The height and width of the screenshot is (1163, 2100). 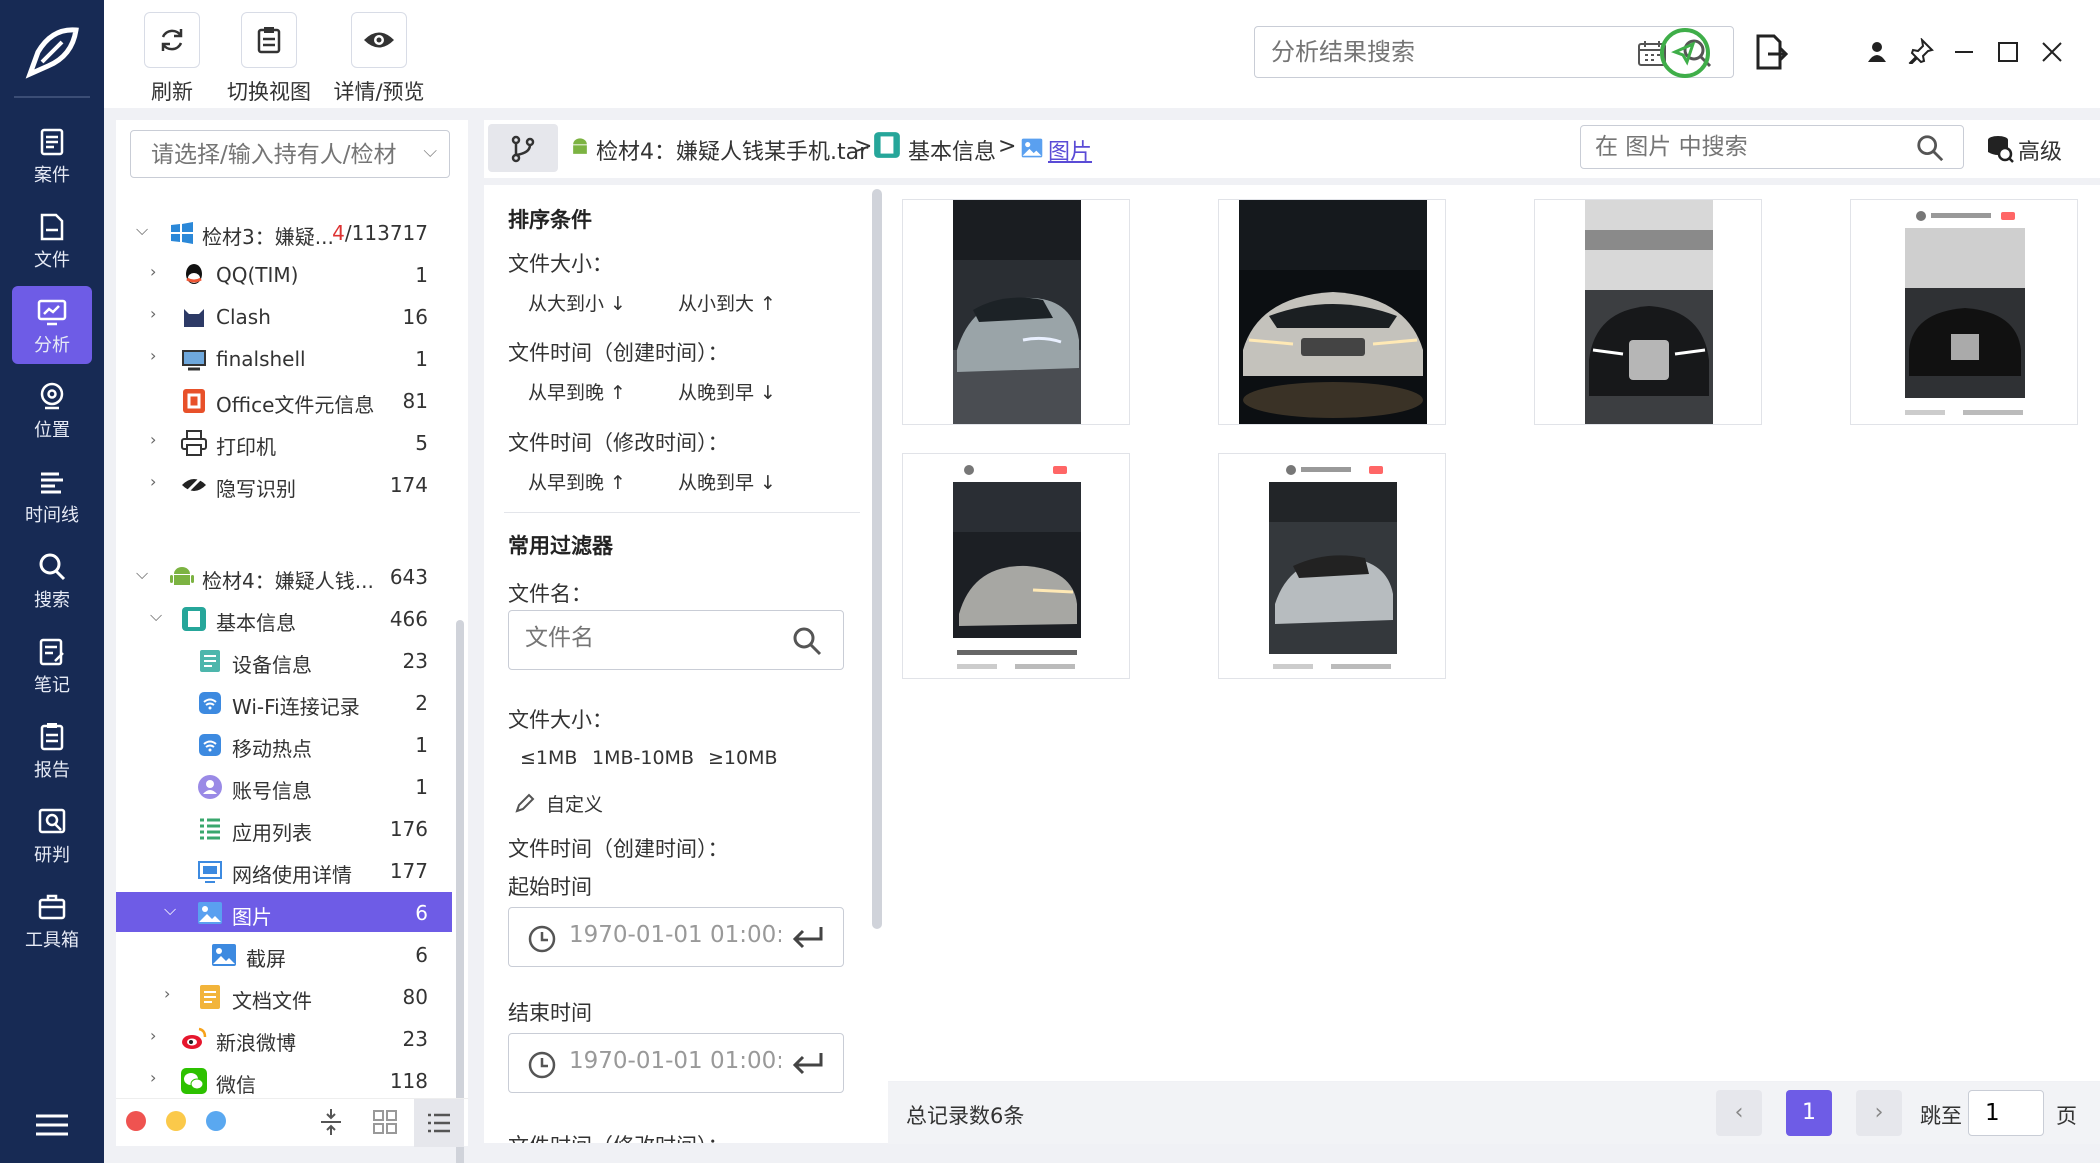 I want to click on jump-page-input, so click(x=2006, y=1113).